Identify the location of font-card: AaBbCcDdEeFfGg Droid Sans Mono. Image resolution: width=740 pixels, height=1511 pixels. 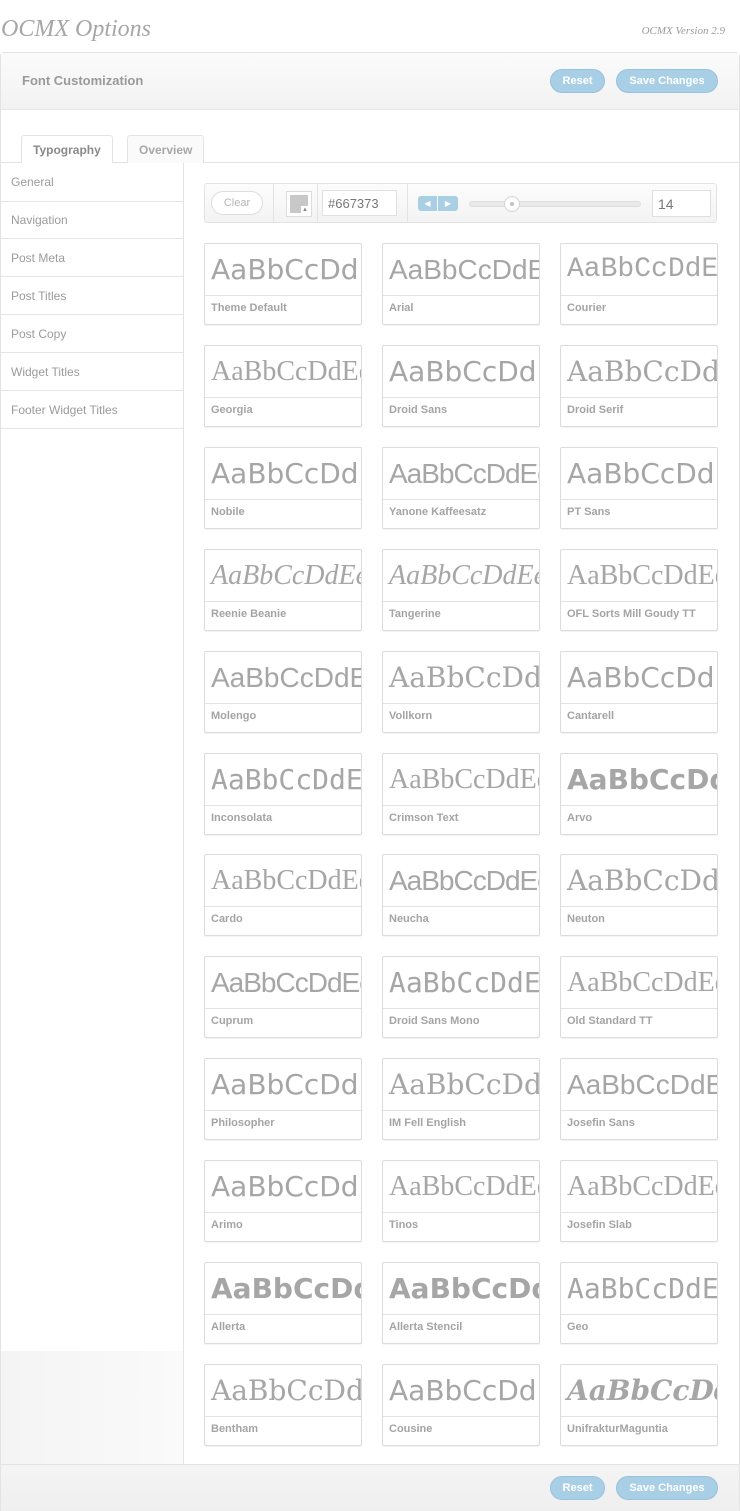
(461, 997).